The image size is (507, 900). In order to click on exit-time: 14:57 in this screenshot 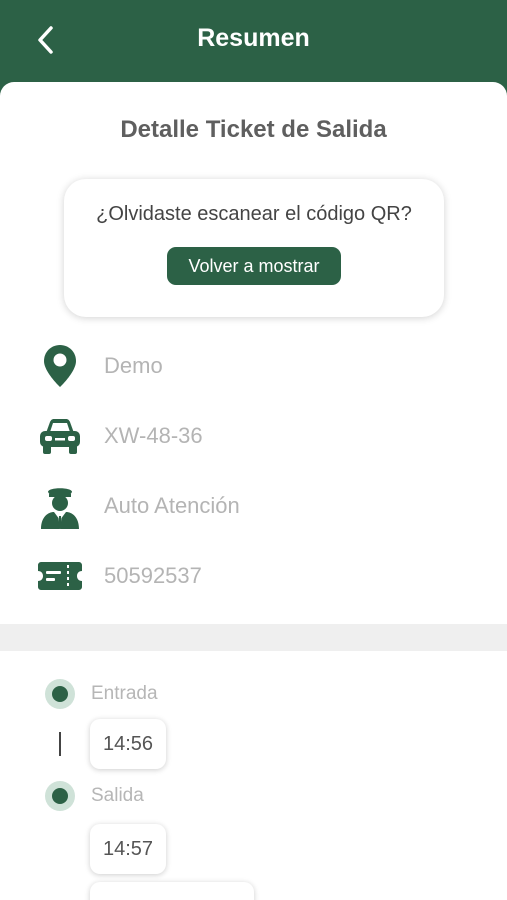, I will do `click(128, 848)`.